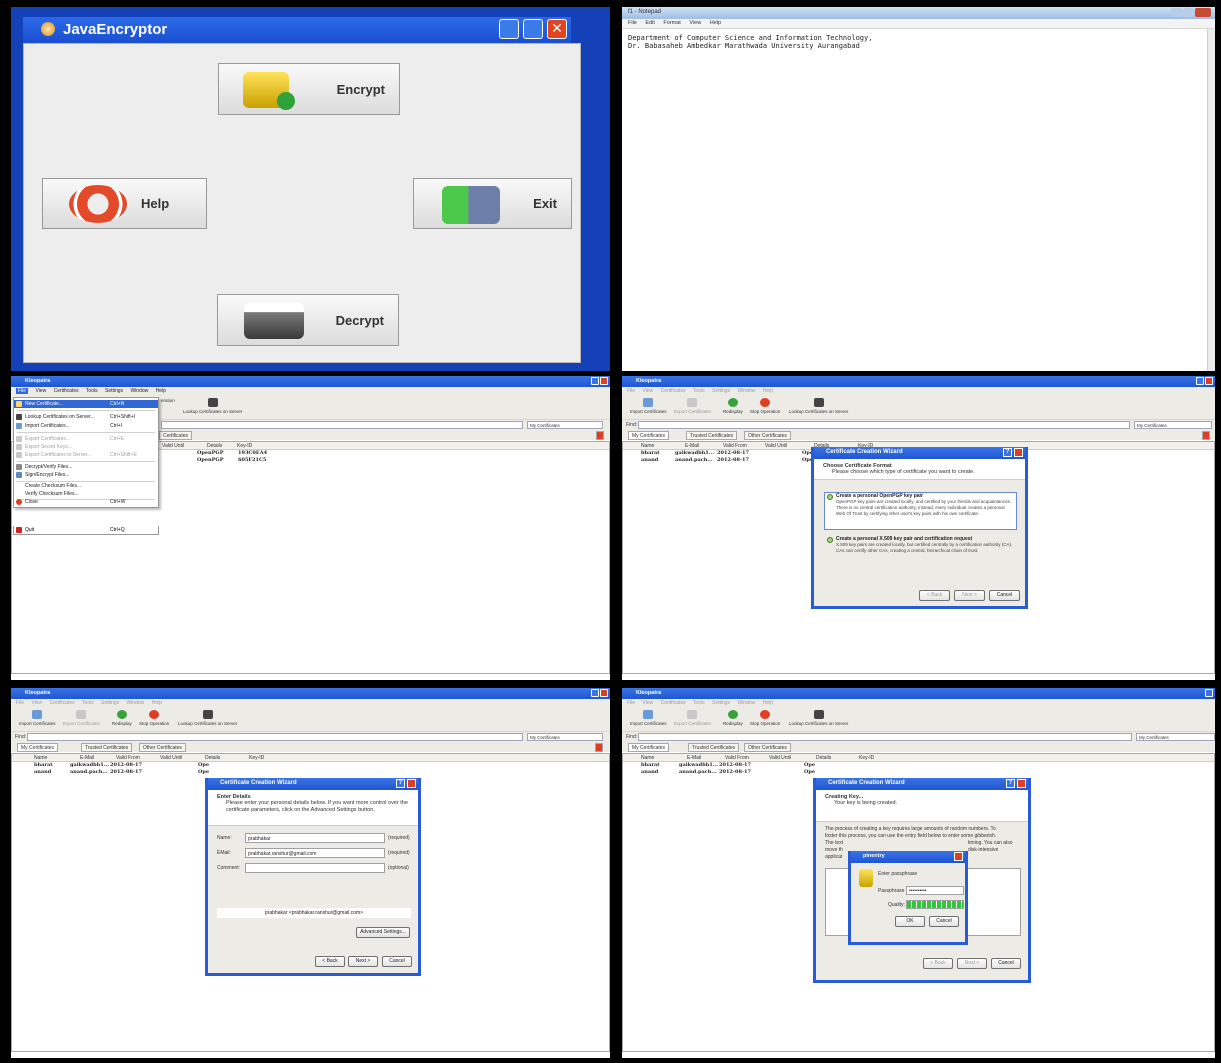 The height and width of the screenshot is (1063, 1221). What do you see at coordinates (363, 961) in the screenshot?
I see `next-button: Next >` at bounding box center [363, 961].